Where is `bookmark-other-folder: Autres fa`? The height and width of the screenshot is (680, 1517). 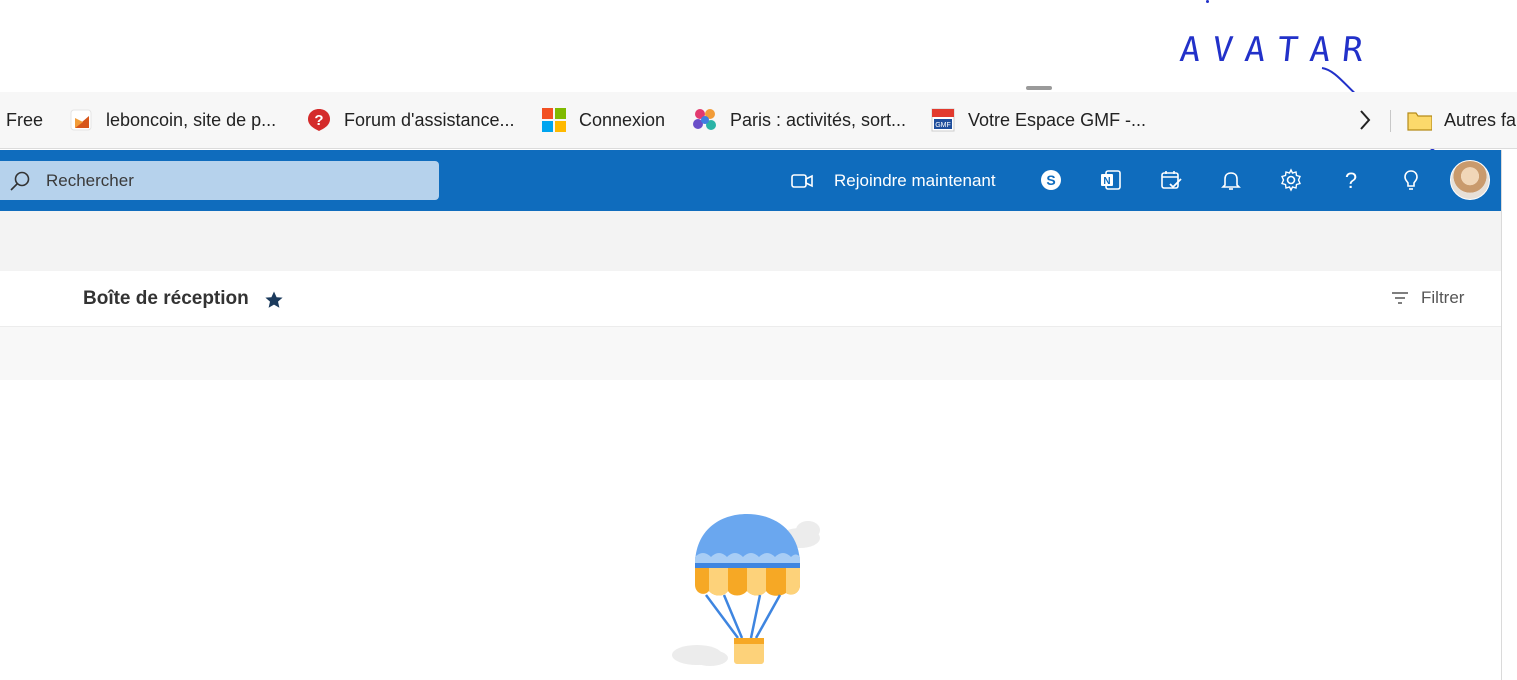
bookmark-other-folder: Autres fa is located at coordinates (1461, 120).